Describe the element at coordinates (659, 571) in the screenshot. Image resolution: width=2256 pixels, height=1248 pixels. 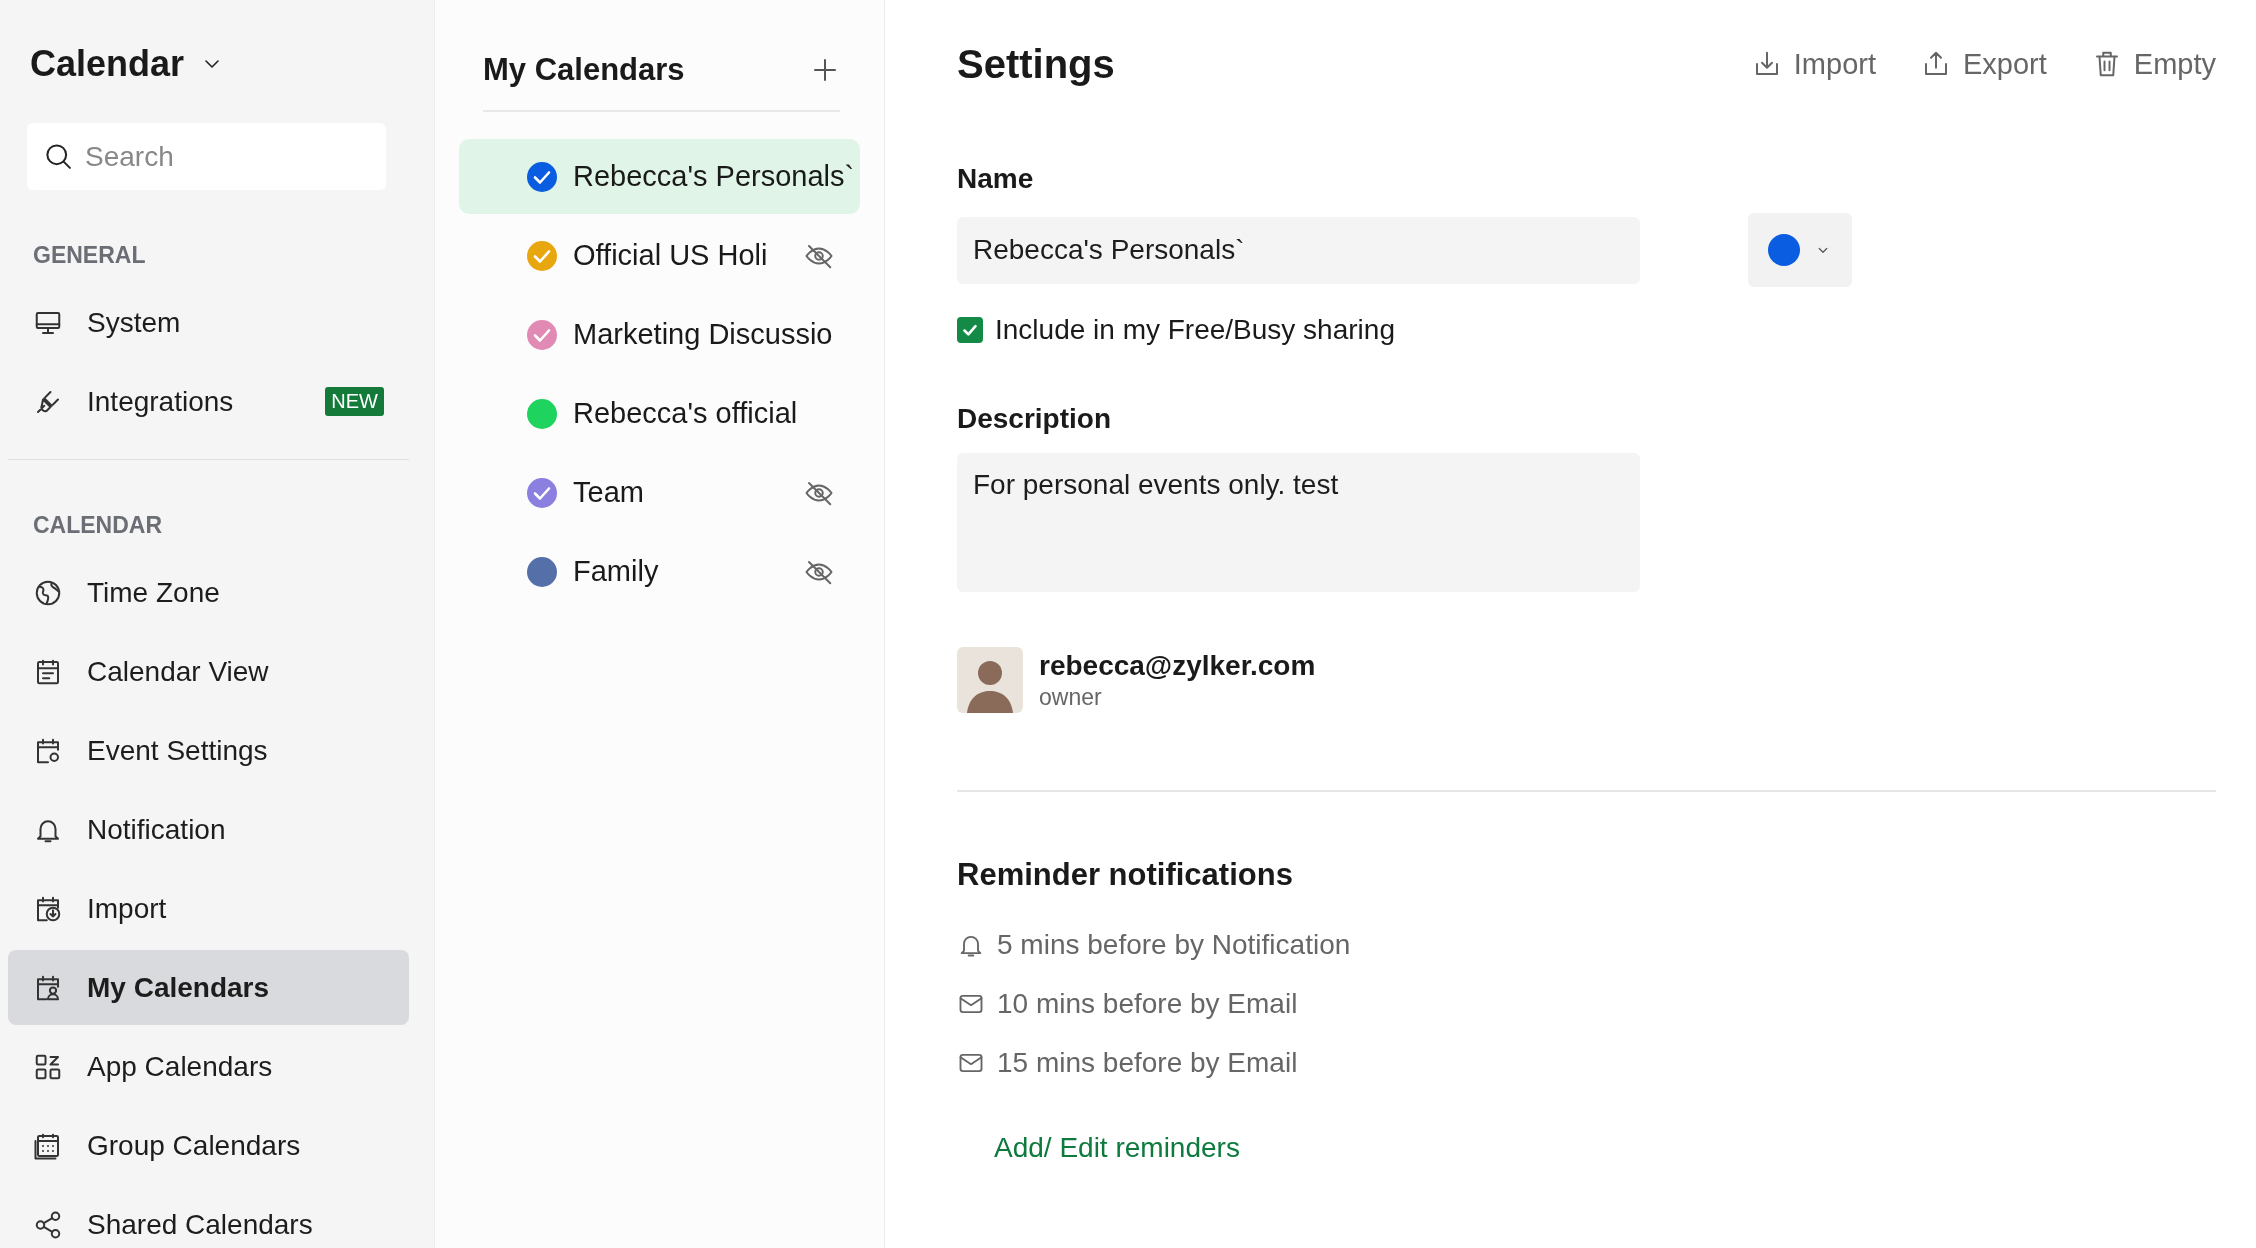
I see `calendar-item: Family` at that location.